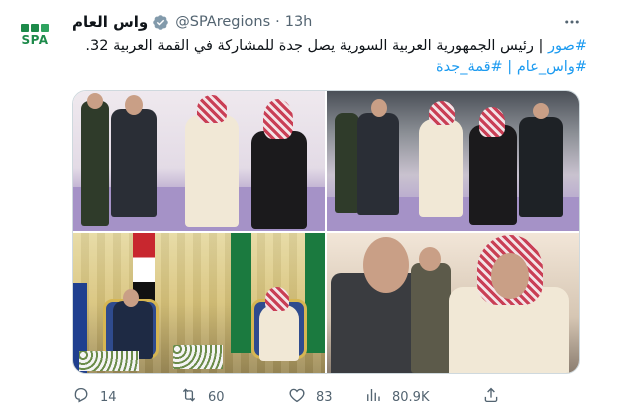 The image size is (621, 420). What do you see at coordinates (572, 22) in the screenshot?
I see `more-icon` at bounding box center [572, 22].